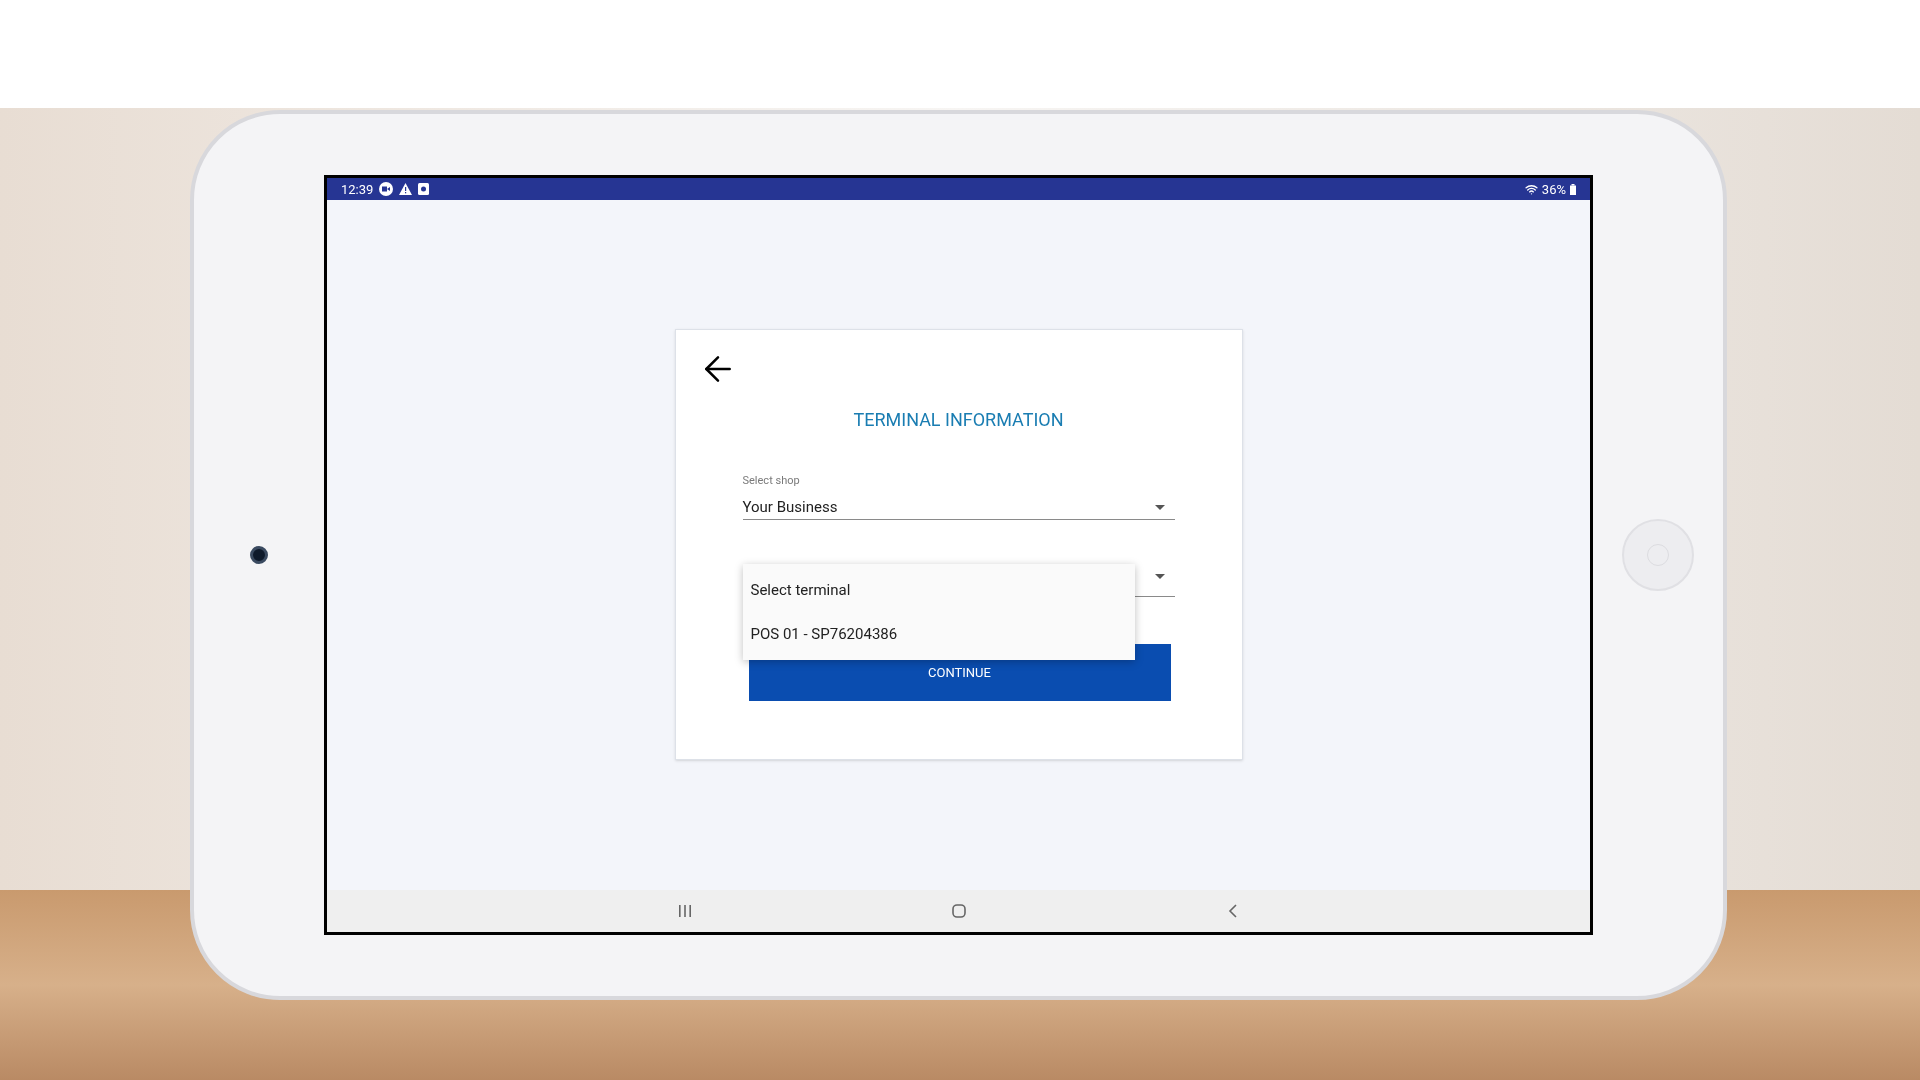 Image resolution: width=1920 pixels, height=1080 pixels. What do you see at coordinates (938, 590) in the screenshot?
I see `terminal-option: Select terminal` at bounding box center [938, 590].